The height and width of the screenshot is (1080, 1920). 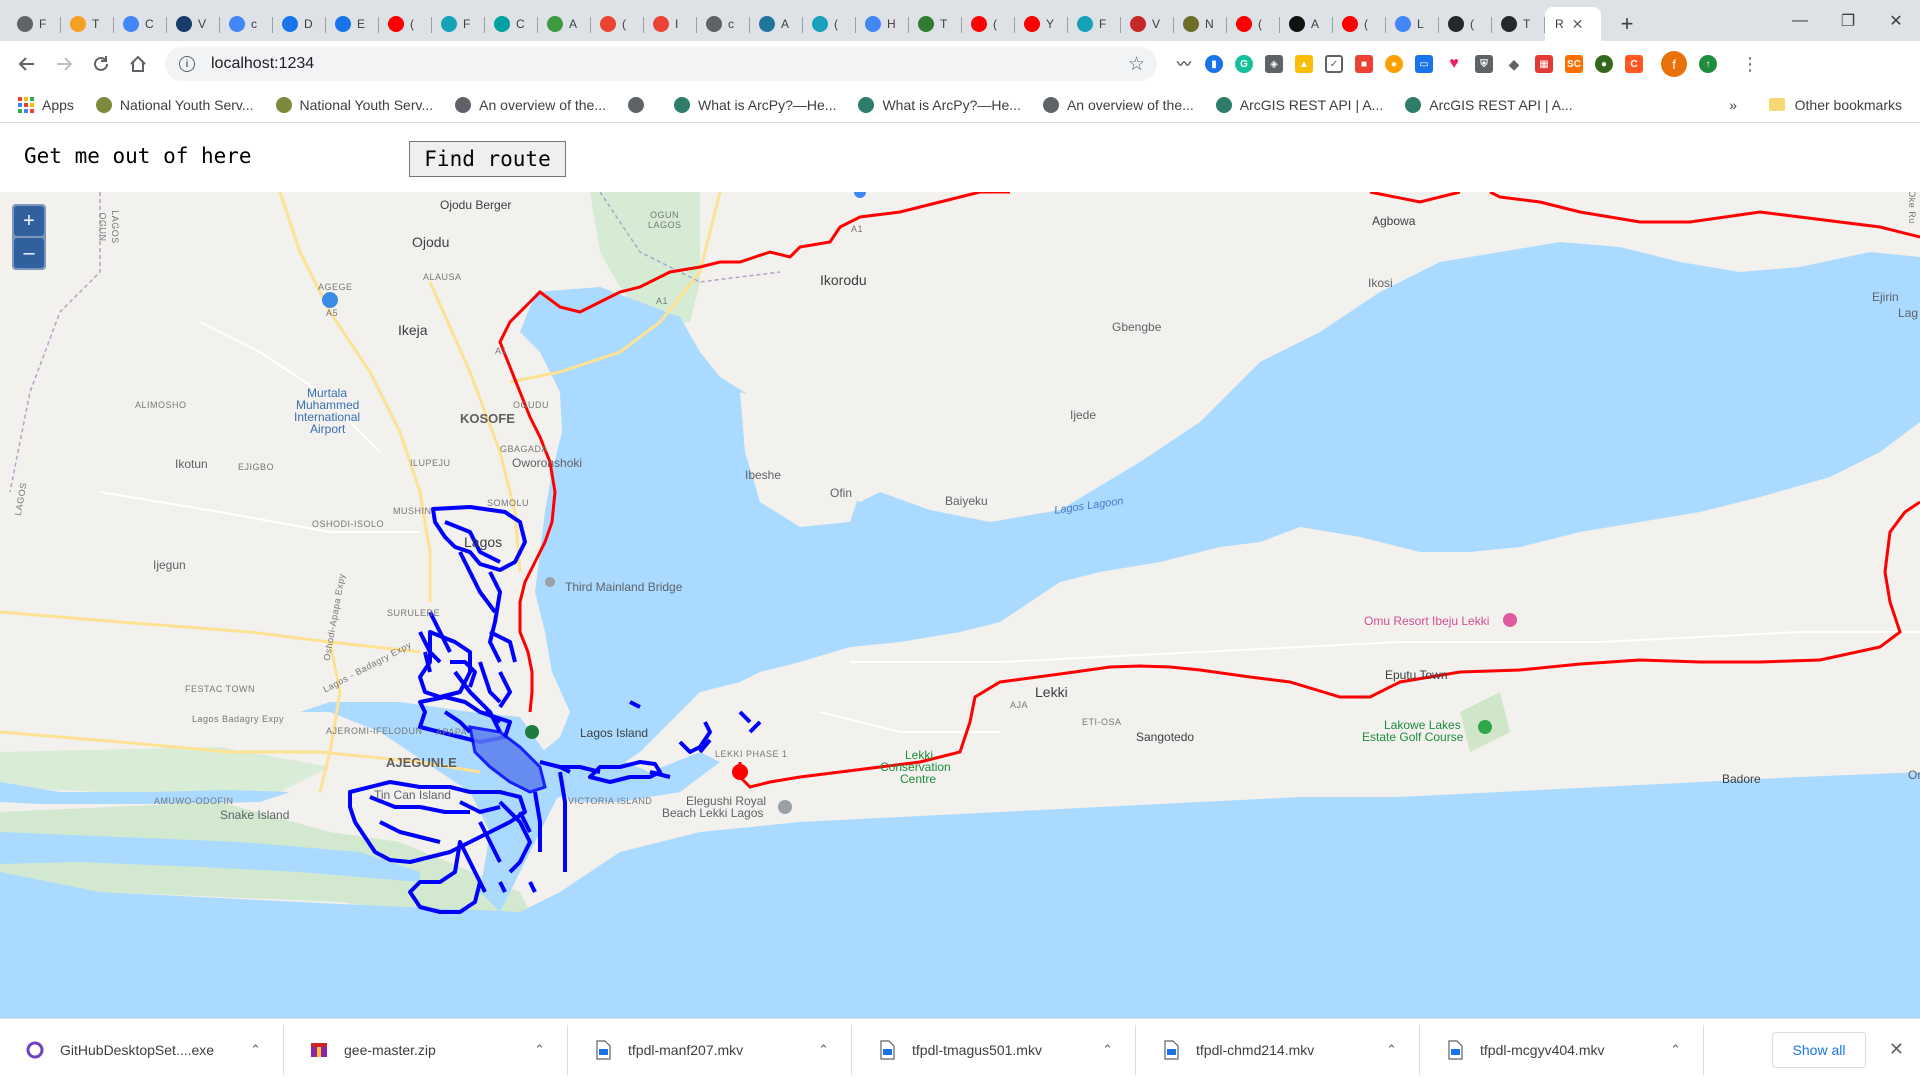 What do you see at coordinates (1562, 1049) in the screenshot?
I see `download-item: tfpdl-mcgyv404.mkv ⌃` at bounding box center [1562, 1049].